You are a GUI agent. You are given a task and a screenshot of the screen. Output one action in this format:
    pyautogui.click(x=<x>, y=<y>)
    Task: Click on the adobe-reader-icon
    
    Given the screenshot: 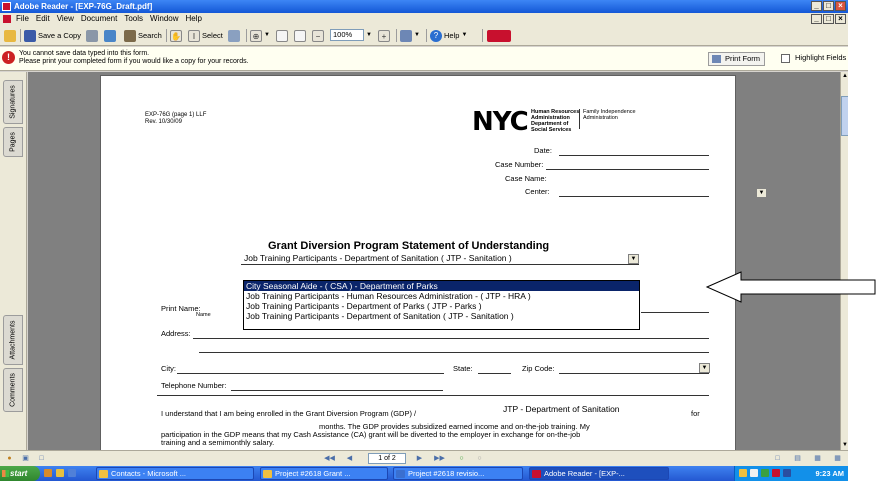 What is the action you would take?
    pyautogui.click(x=536, y=474)
    